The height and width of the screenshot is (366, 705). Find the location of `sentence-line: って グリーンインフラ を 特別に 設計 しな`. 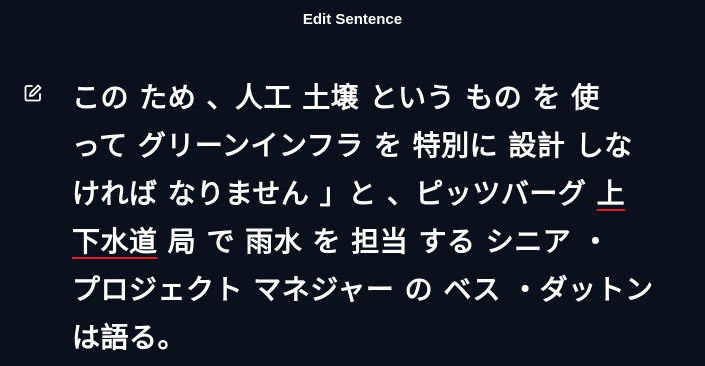

sentence-line: って グリーンインフラ を 特別に 設計 しな is located at coordinates (372, 146).